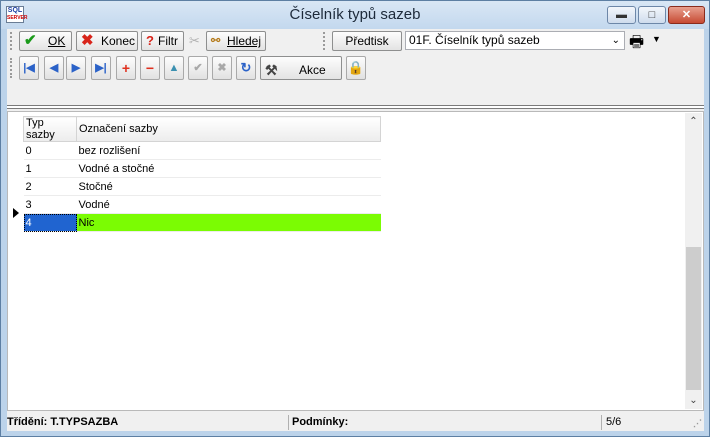  What do you see at coordinates (474, 40) in the screenshot?
I see `report-select-value: 01F. Číselník typů sazeb` at bounding box center [474, 40].